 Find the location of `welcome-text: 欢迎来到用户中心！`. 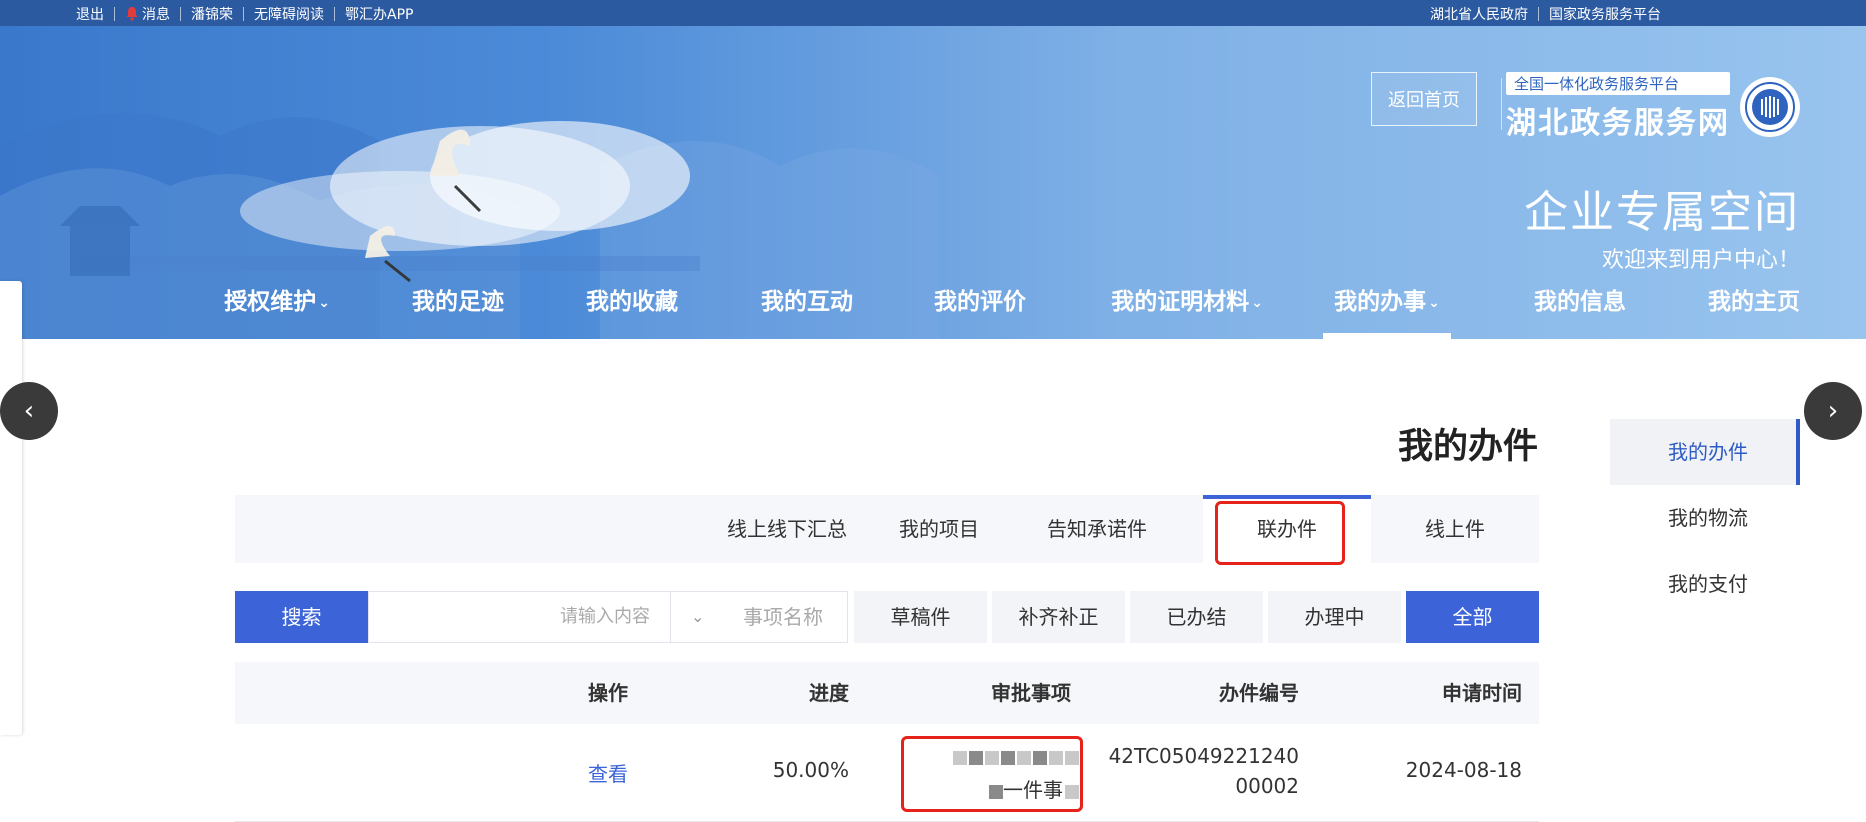

welcome-text: 欢迎来到用户中心！ is located at coordinates (1700, 260).